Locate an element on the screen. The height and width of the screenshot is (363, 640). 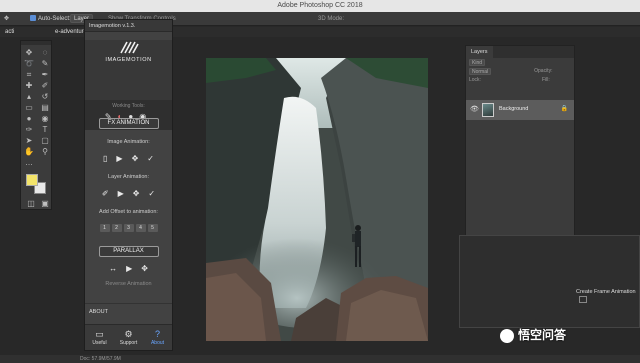
eyedropper-tool-icon: ✒ is located at coordinates (45, 74).